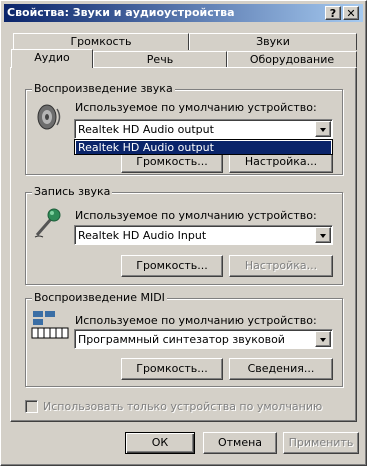 The width and height of the screenshot is (367, 466). I want to click on playback-device-dropdown: Realtek HD Audio output, so click(203, 147).